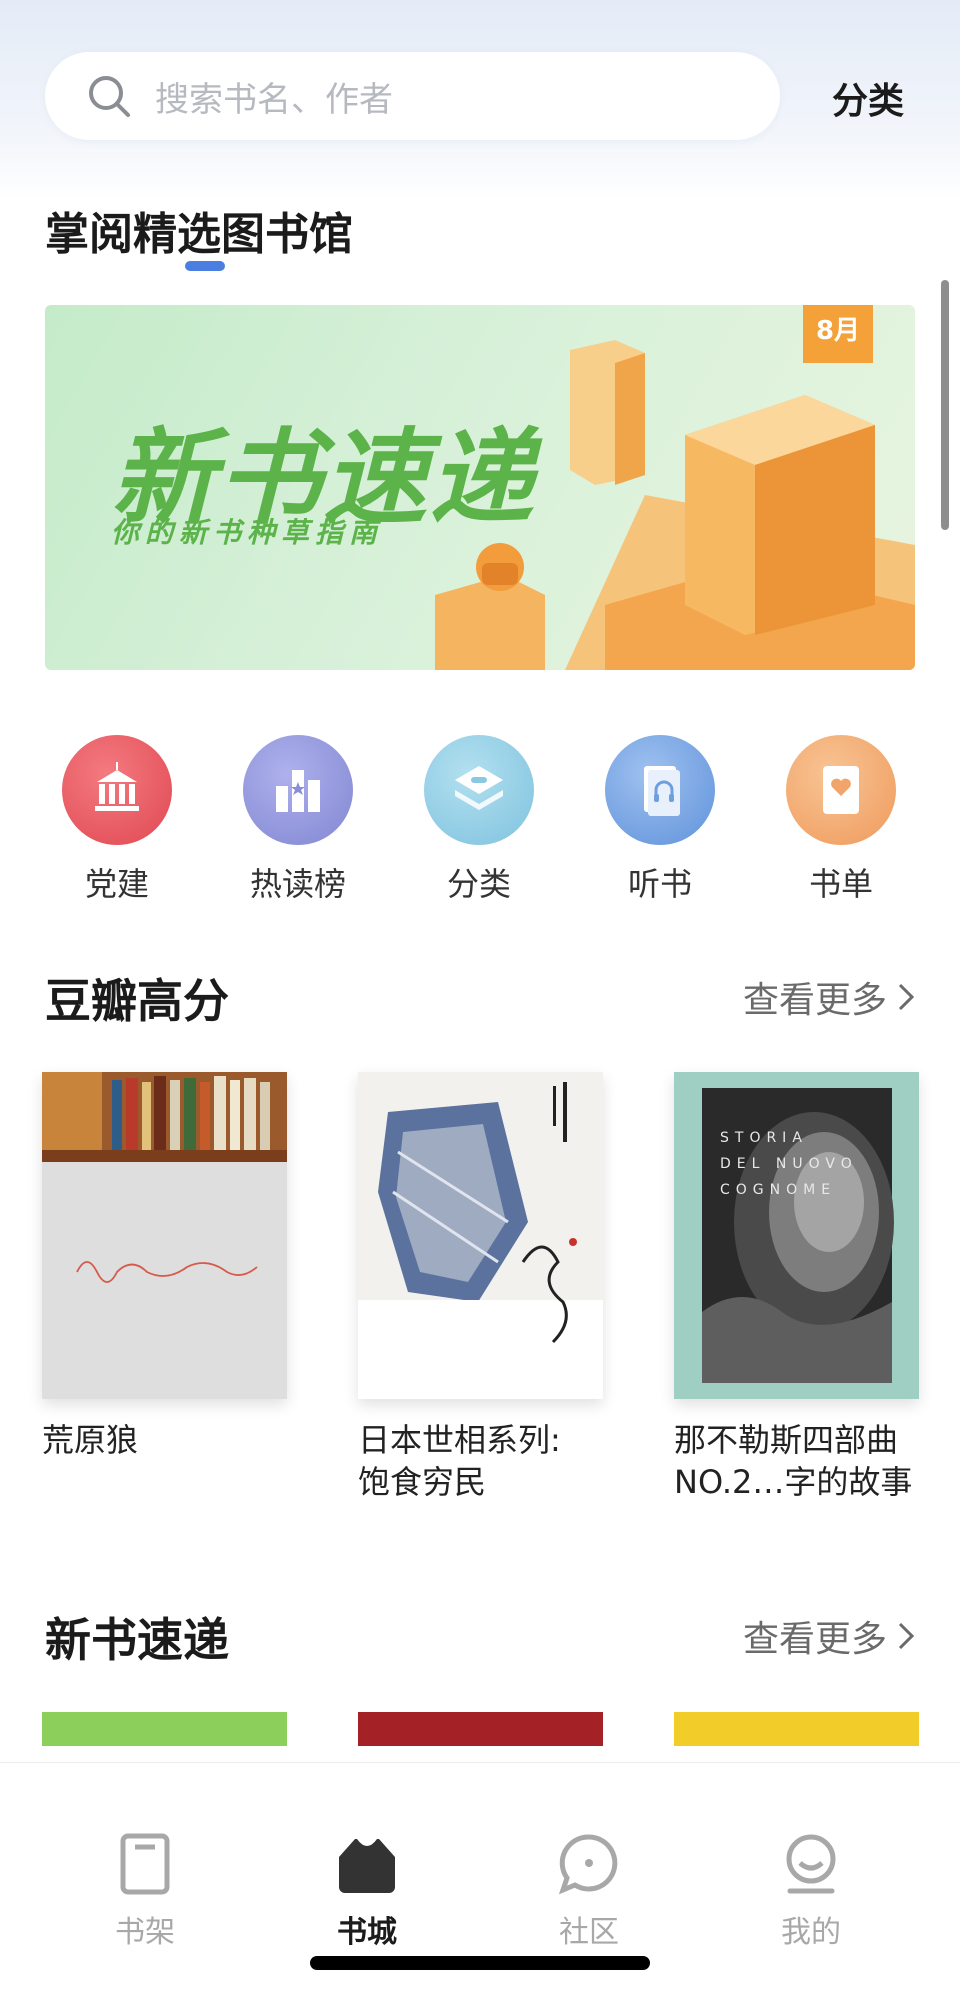 This screenshot has height=1994, width=960. What do you see at coordinates (589, 1932) in the screenshot?
I see `tab-label: 社区` at bounding box center [589, 1932].